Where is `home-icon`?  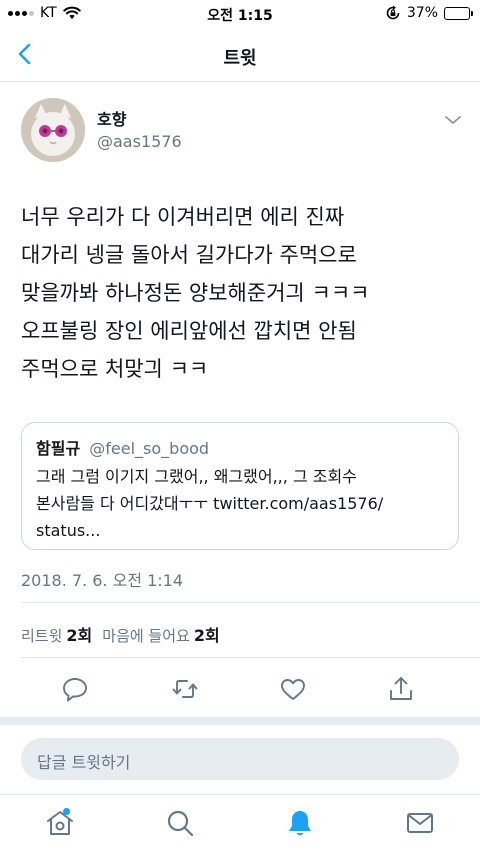
home-icon is located at coordinates (60, 823).